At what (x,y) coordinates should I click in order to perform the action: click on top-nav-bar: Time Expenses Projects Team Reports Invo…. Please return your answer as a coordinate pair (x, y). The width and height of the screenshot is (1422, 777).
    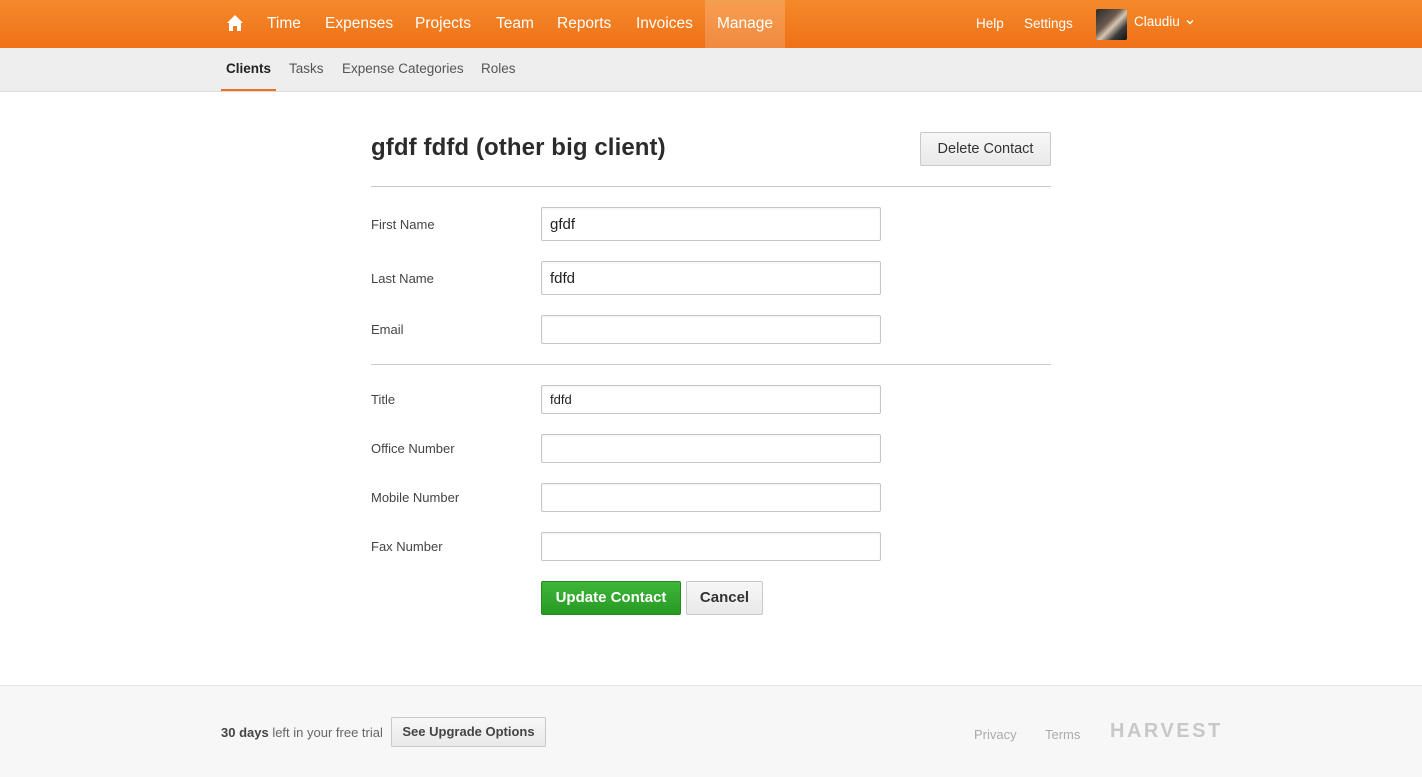
    Looking at the image, I should click on (711, 24).